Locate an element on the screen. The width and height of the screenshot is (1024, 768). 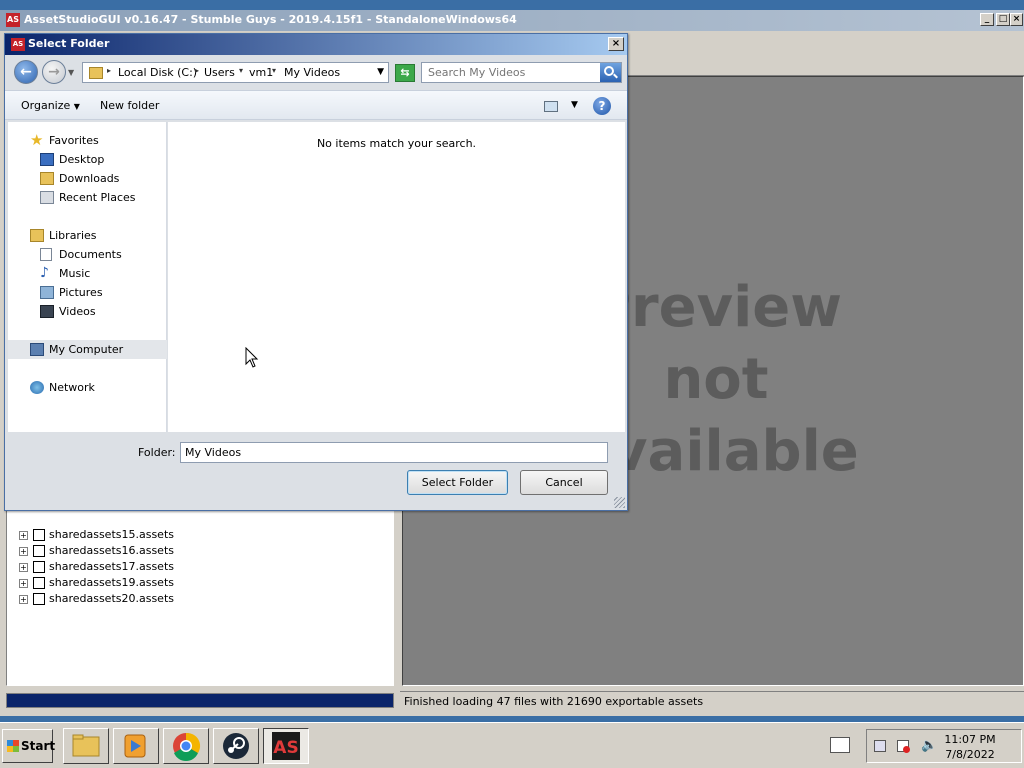
back-button: ← is located at coordinates (26, 72).